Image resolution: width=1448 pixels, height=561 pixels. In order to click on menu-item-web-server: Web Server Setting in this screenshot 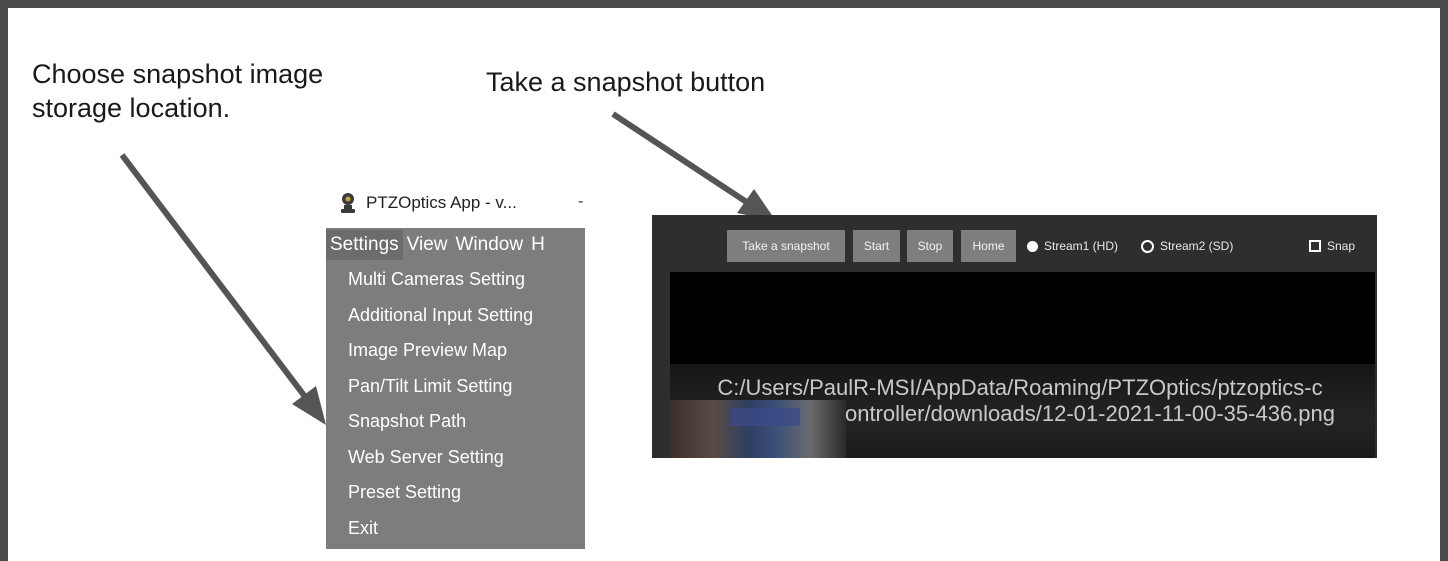, I will do `click(455, 458)`.